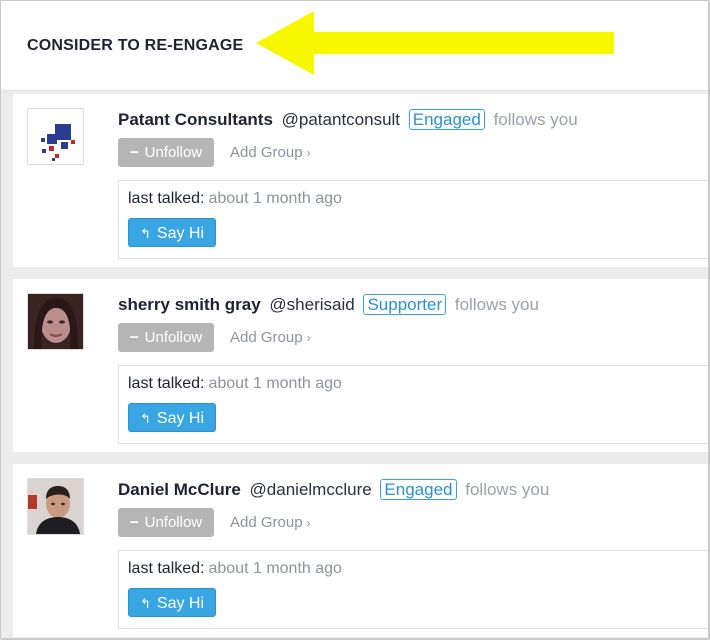  I want to click on user-name: Patant Consultants, so click(195, 119).